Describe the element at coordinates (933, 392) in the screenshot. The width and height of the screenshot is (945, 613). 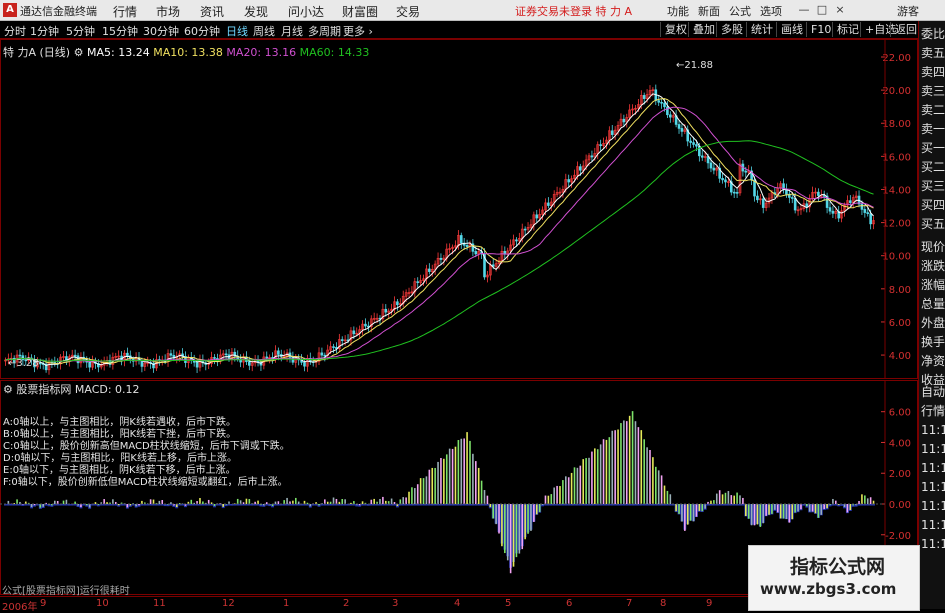
I see `side-item-19: 自动` at that location.